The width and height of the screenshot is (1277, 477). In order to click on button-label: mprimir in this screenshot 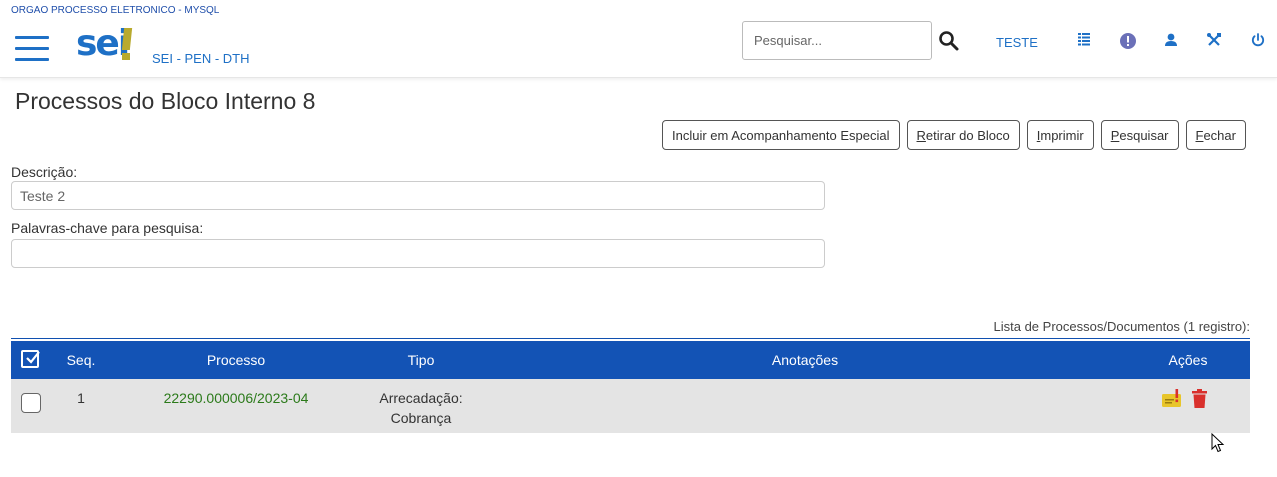, I will do `click(1062, 135)`.